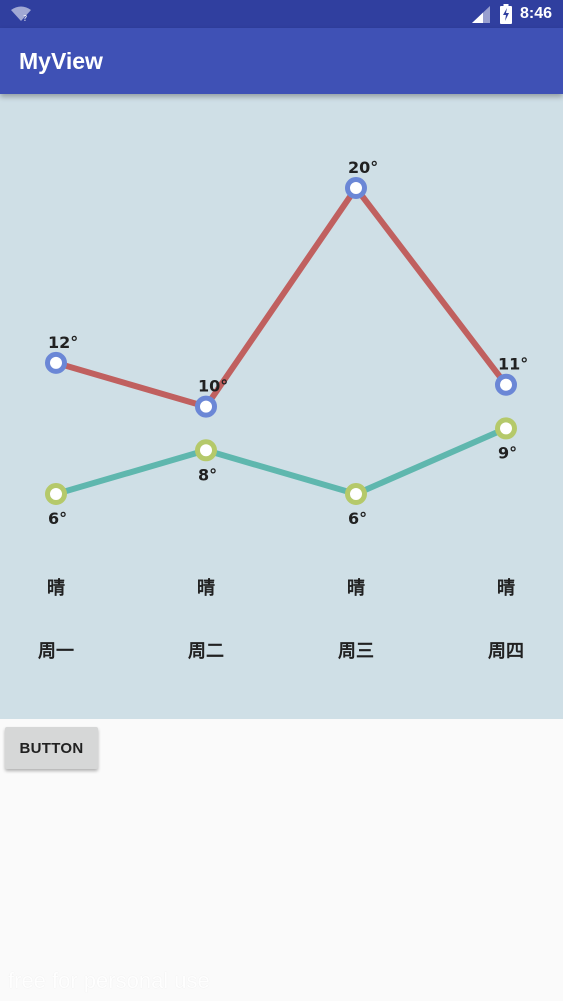 The image size is (563, 1001). Describe the element at coordinates (356, 651) in the screenshot. I see `day-label-3: 周三` at that location.